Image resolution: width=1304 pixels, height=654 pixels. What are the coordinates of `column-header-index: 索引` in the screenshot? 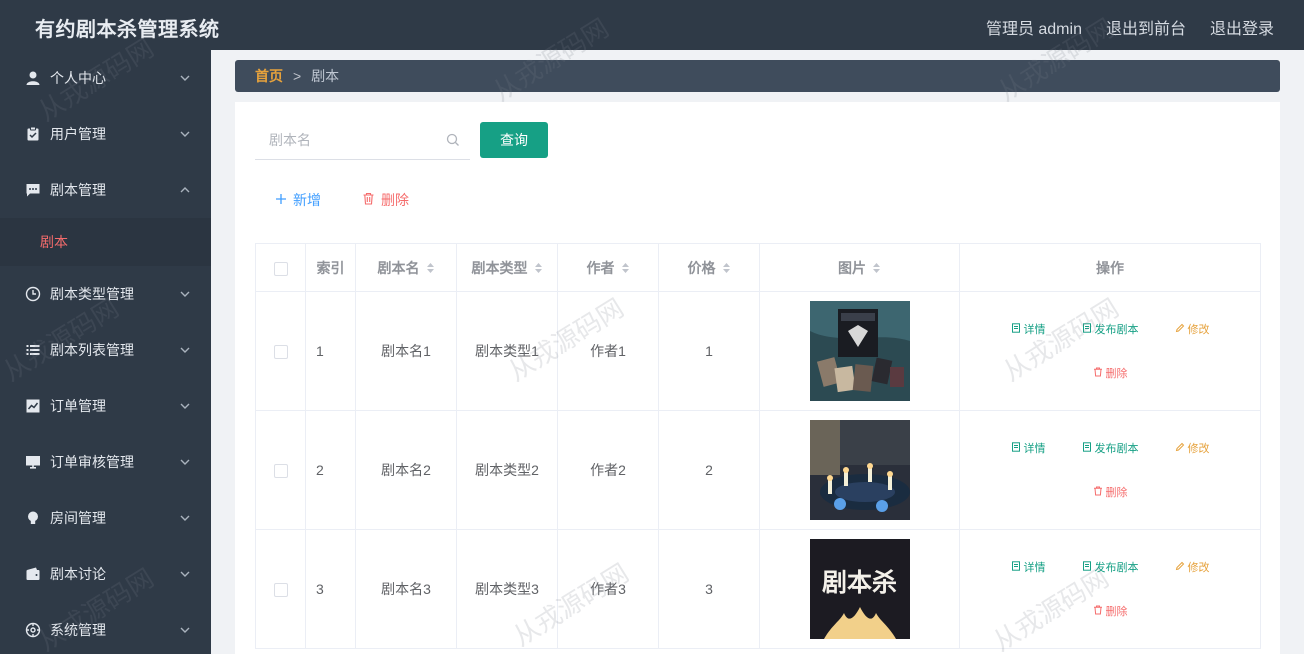 It's located at (330, 267).